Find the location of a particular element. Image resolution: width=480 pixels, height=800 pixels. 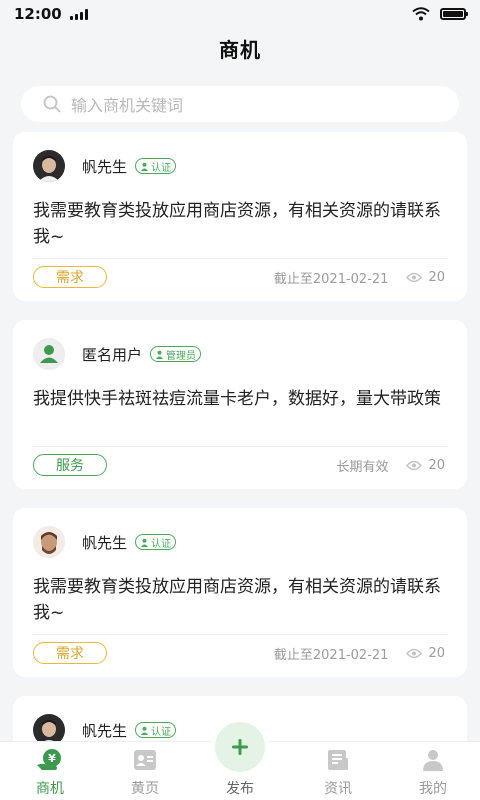

search-placeholder: 输入商机关键词 is located at coordinates (127, 105).